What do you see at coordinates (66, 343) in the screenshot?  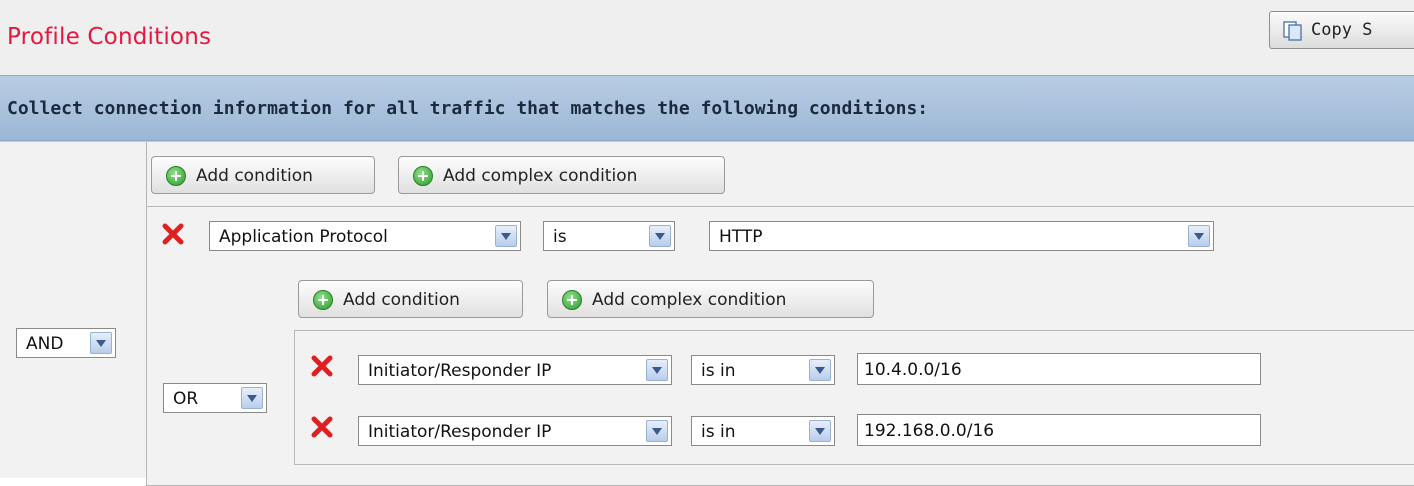 I see `root-operator-select: AND` at bounding box center [66, 343].